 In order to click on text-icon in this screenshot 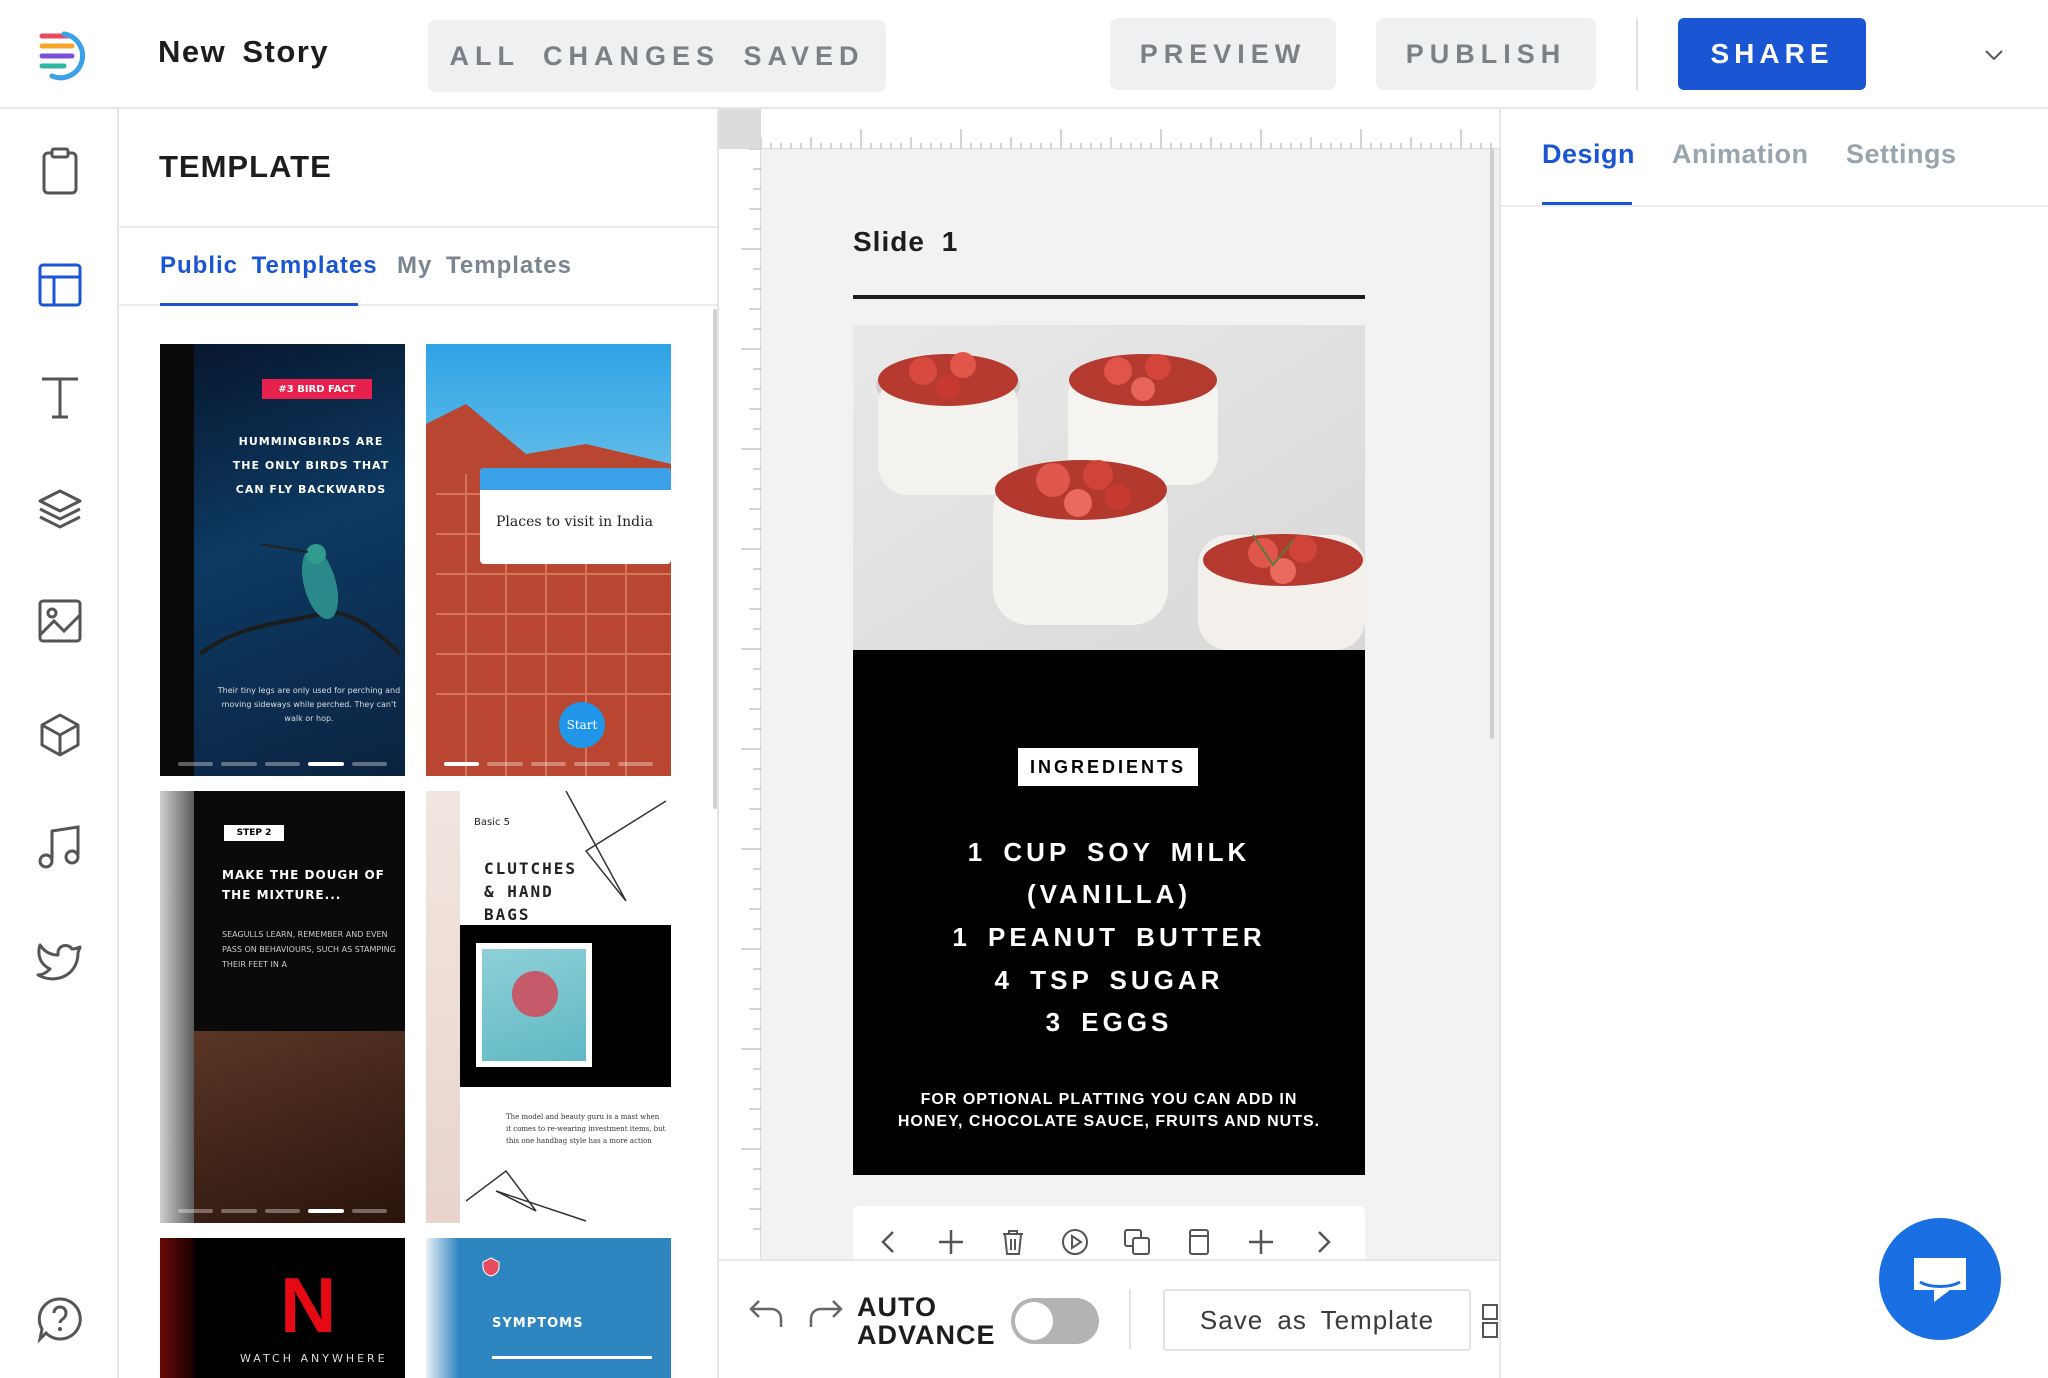, I will do `click(60, 397)`.